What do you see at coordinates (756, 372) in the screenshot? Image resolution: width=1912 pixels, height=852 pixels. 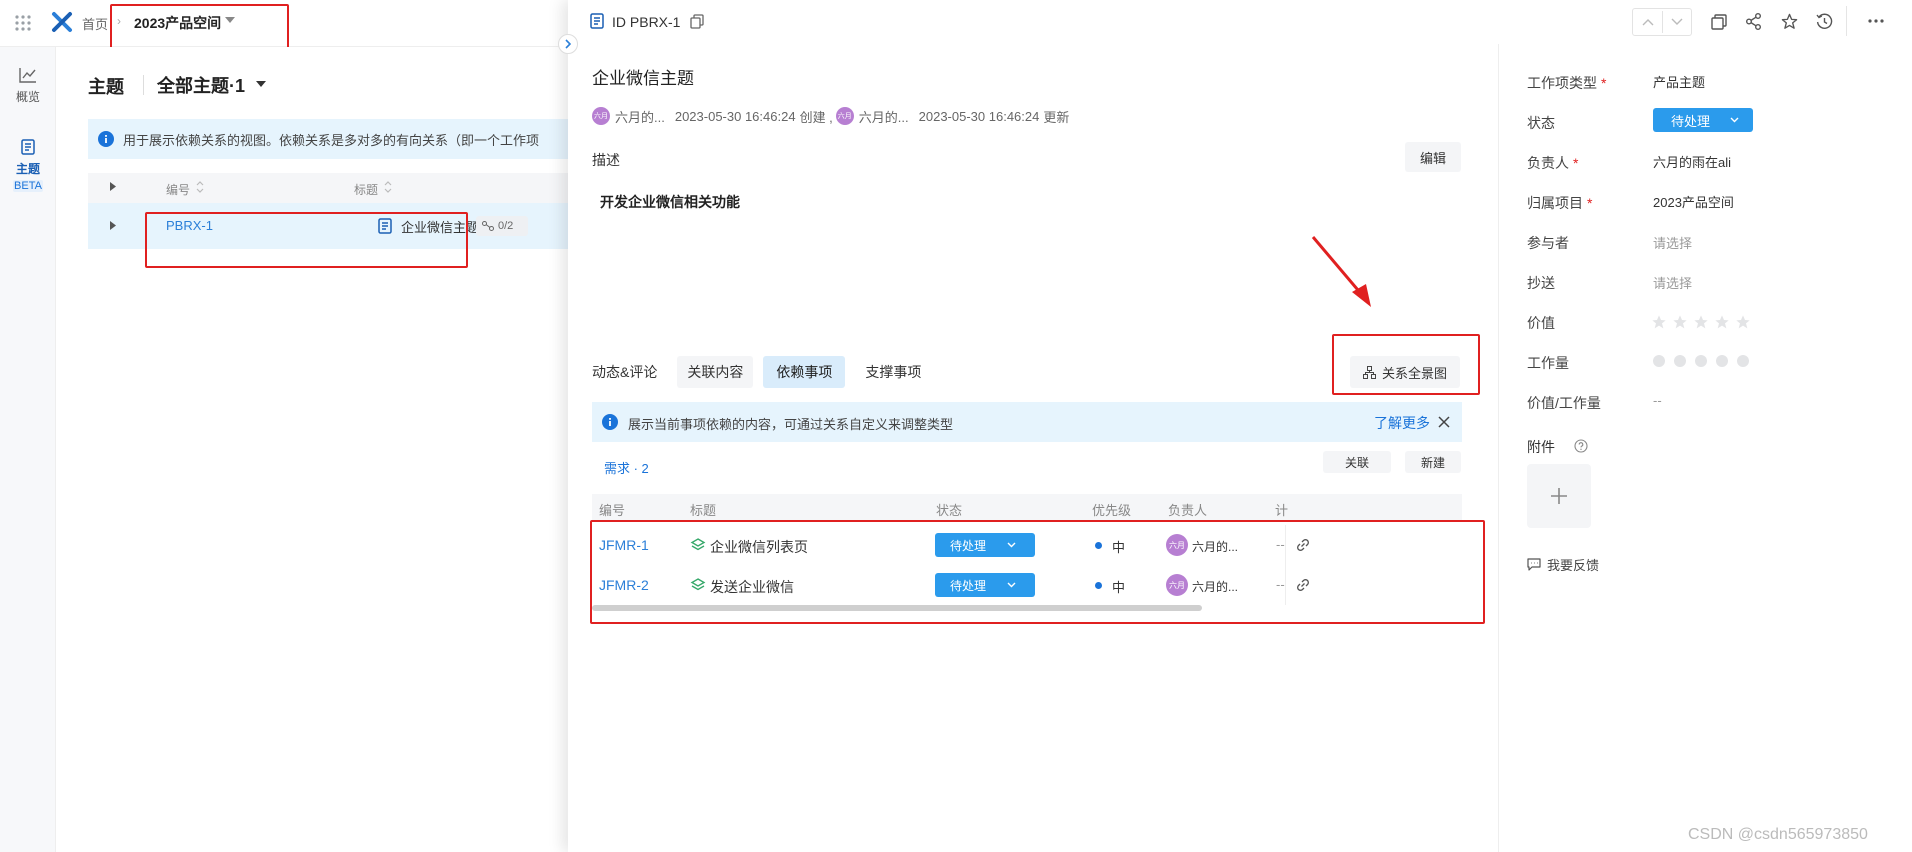 I see `tab-bar: 动态&评论 关联内容 依赖事项 支撑事项` at bounding box center [756, 372].